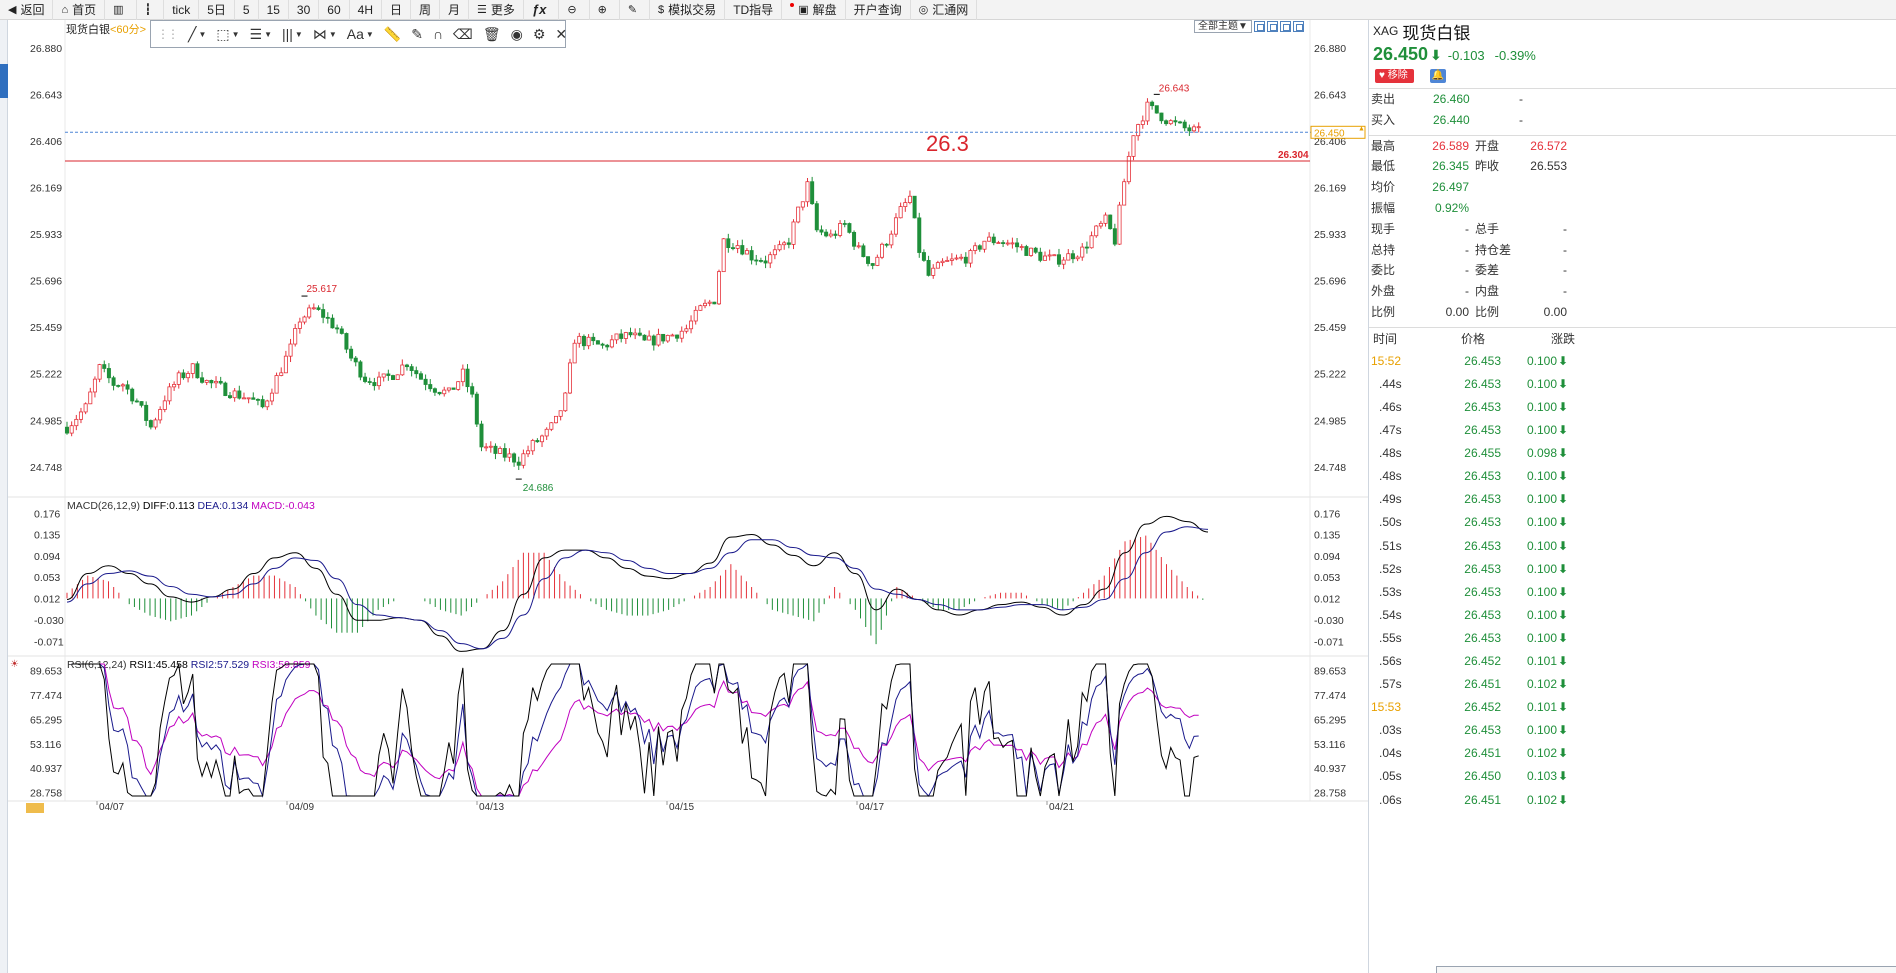 This screenshot has width=1896, height=973. I want to click on toolbar-item-3: ┇, so click(151, 10).